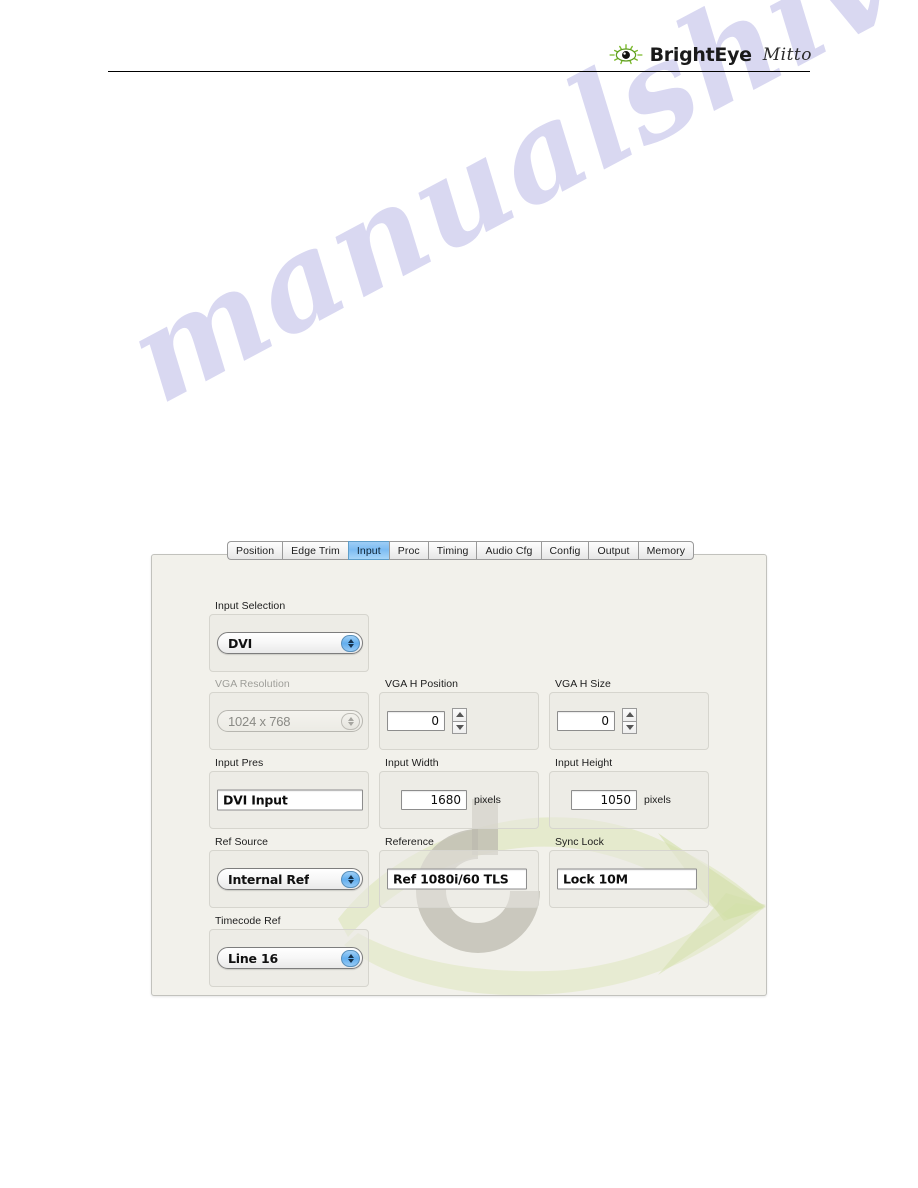 This screenshot has width=918, height=1188. I want to click on header-divider, so click(459, 71).